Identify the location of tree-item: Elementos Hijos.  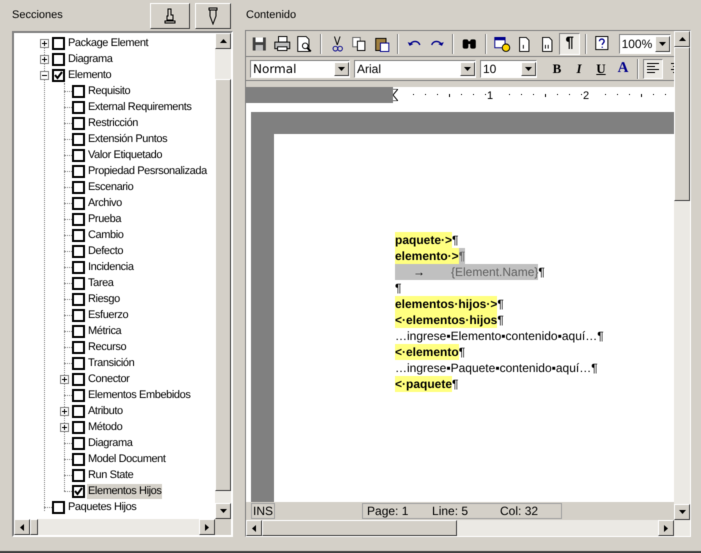
(124, 491).